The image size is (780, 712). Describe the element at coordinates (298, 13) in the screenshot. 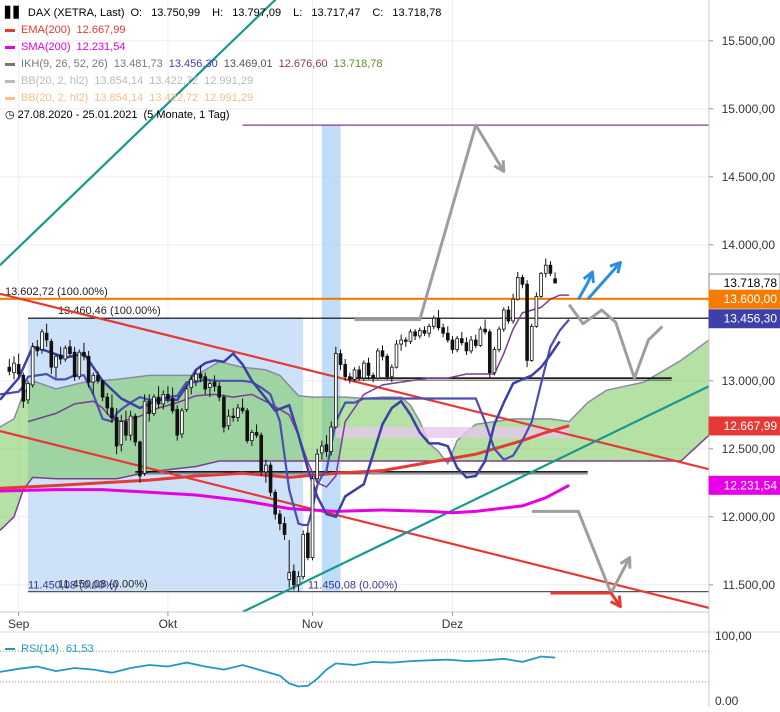

I see `legend-l-label: L:` at that location.